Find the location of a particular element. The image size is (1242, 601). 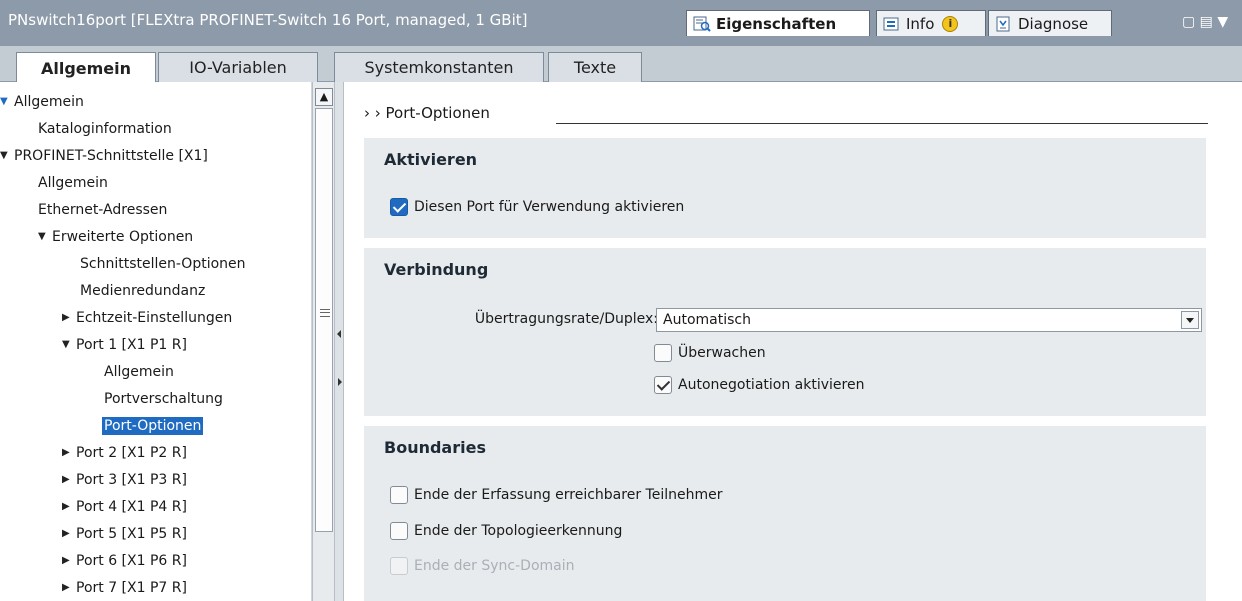

tree-item-port-5: ▶ Port 5 [X1 P5 R] is located at coordinates (124, 533).